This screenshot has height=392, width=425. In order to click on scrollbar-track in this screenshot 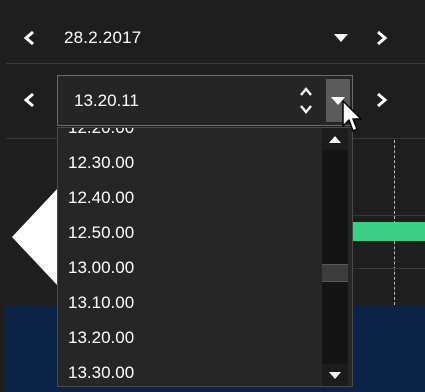, I will do `click(335, 257)`.